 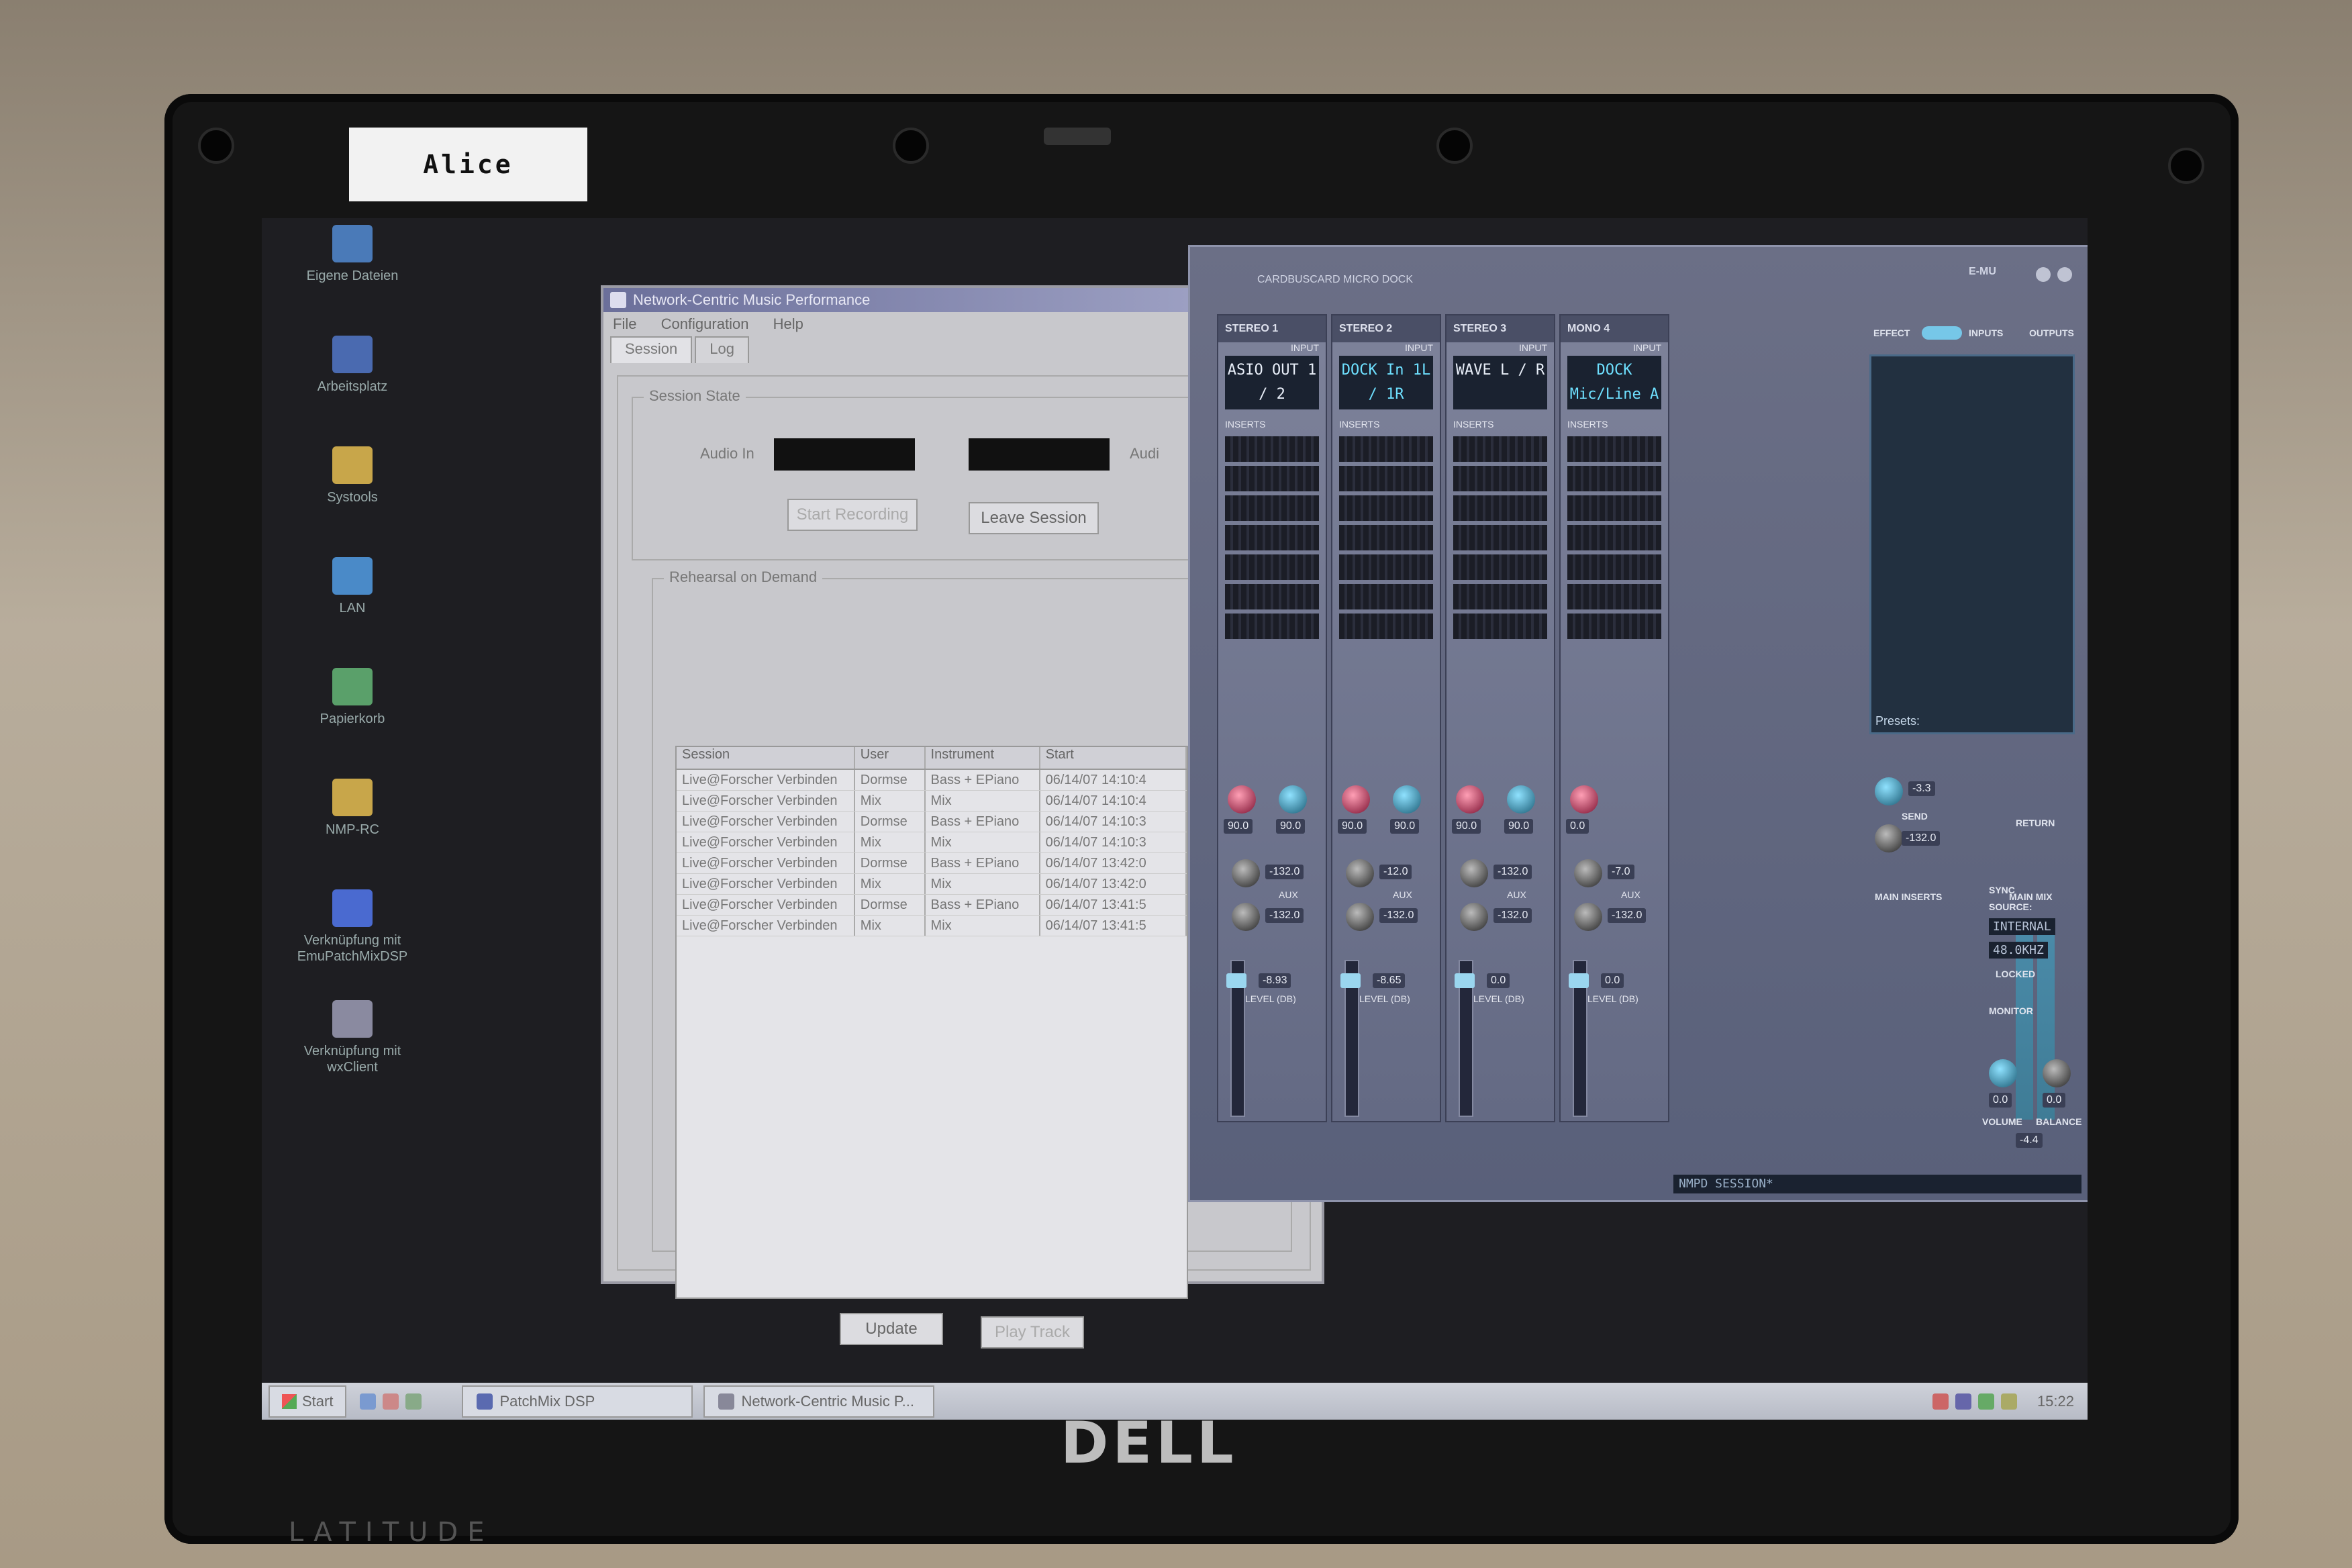 What do you see at coordinates (1614, 383) in the screenshot?
I see `input-display: DOCK Mic/Line A` at bounding box center [1614, 383].